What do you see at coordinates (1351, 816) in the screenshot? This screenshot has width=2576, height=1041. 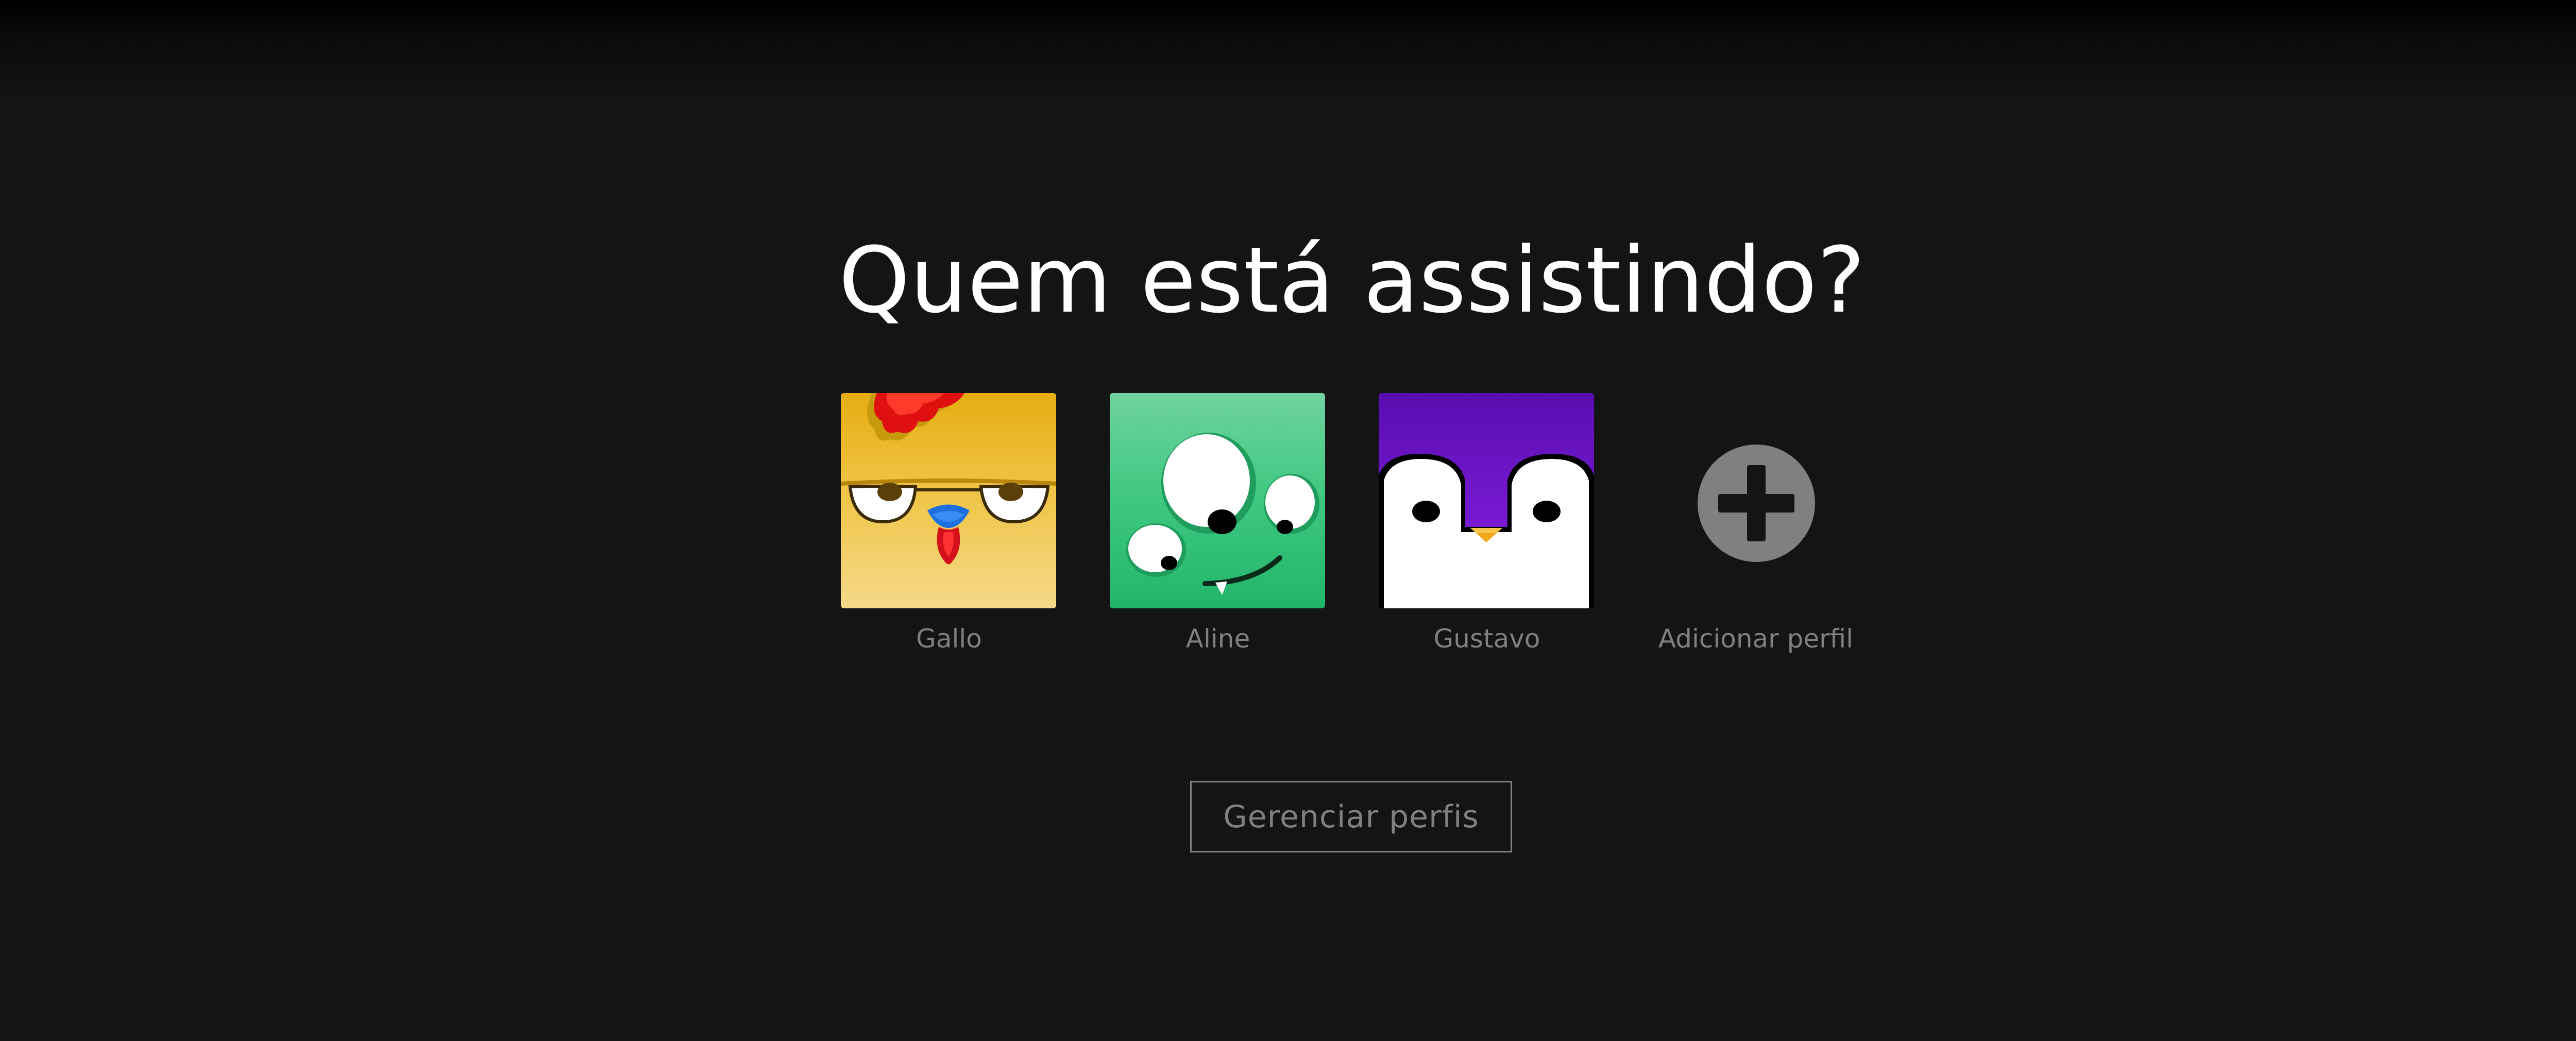 I see `manage-profiles-button: Gerenciar perfis` at bounding box center [1351, 816].